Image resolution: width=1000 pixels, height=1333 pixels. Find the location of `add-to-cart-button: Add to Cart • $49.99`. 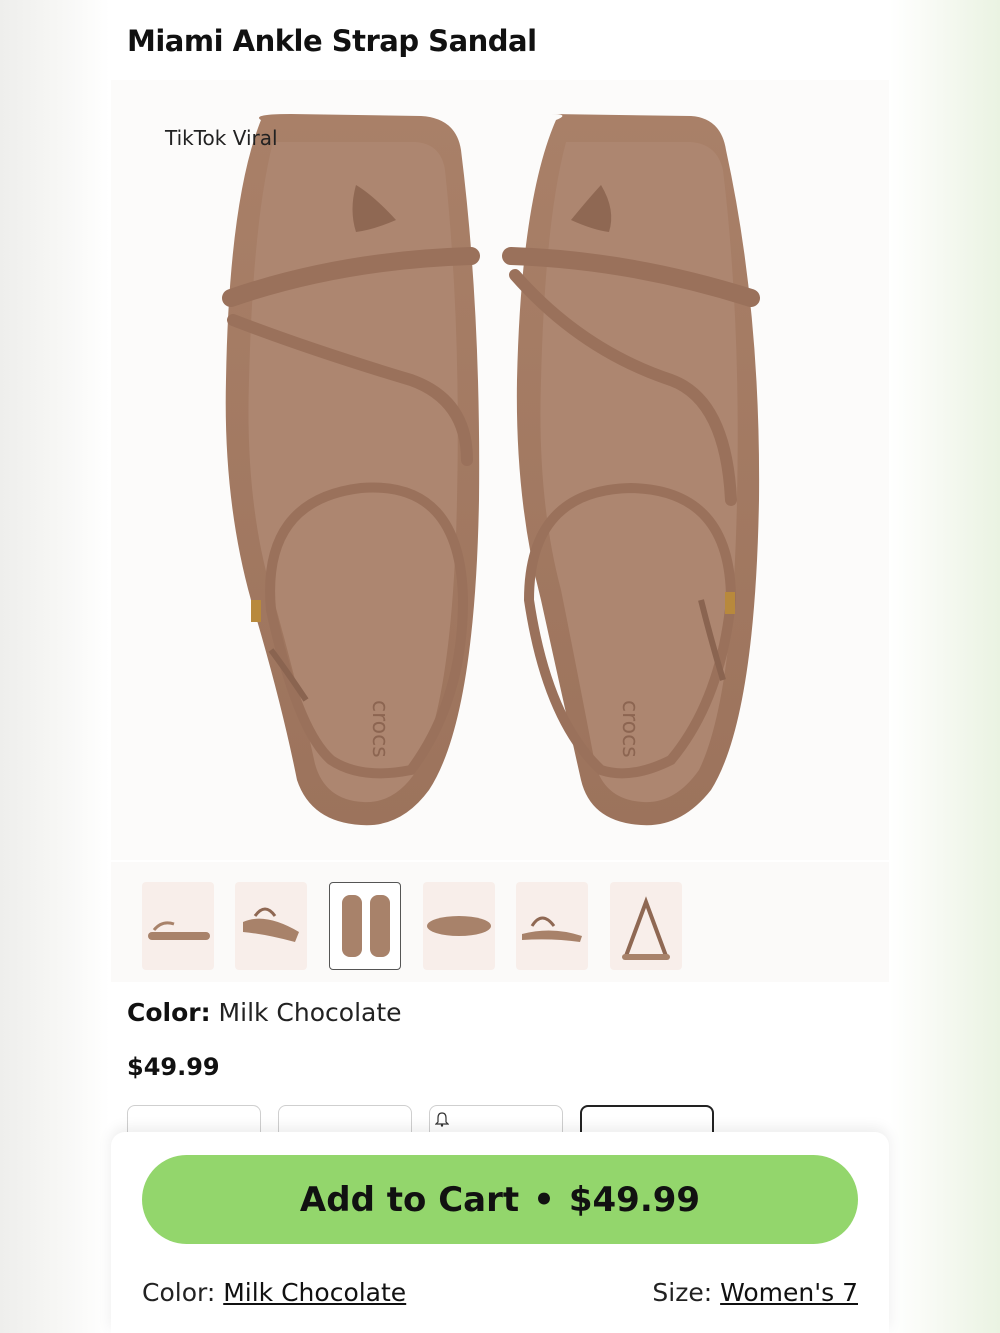

add-to-cart-button: Add to Cart • $49.99 is located at coordinates (500, 1199).